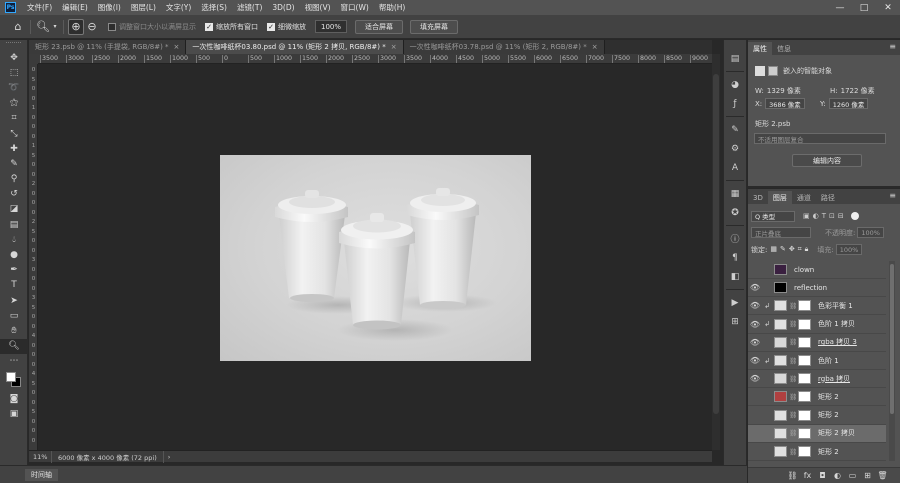 The image size is (900, 483). Describe the element at coordinates (40, 457) in the screenshot. I see `status-zoom-level: 11%` at that location.